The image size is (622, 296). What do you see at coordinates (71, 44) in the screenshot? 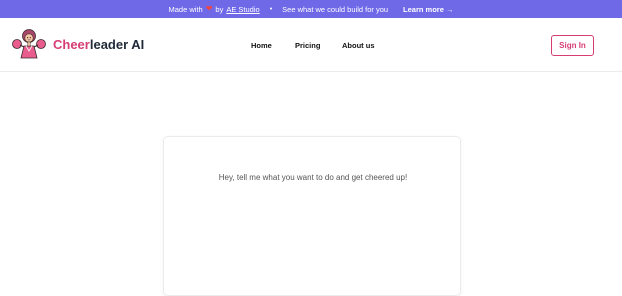
I see `brand-accent: Cheer` at bounding box center [71, 44].